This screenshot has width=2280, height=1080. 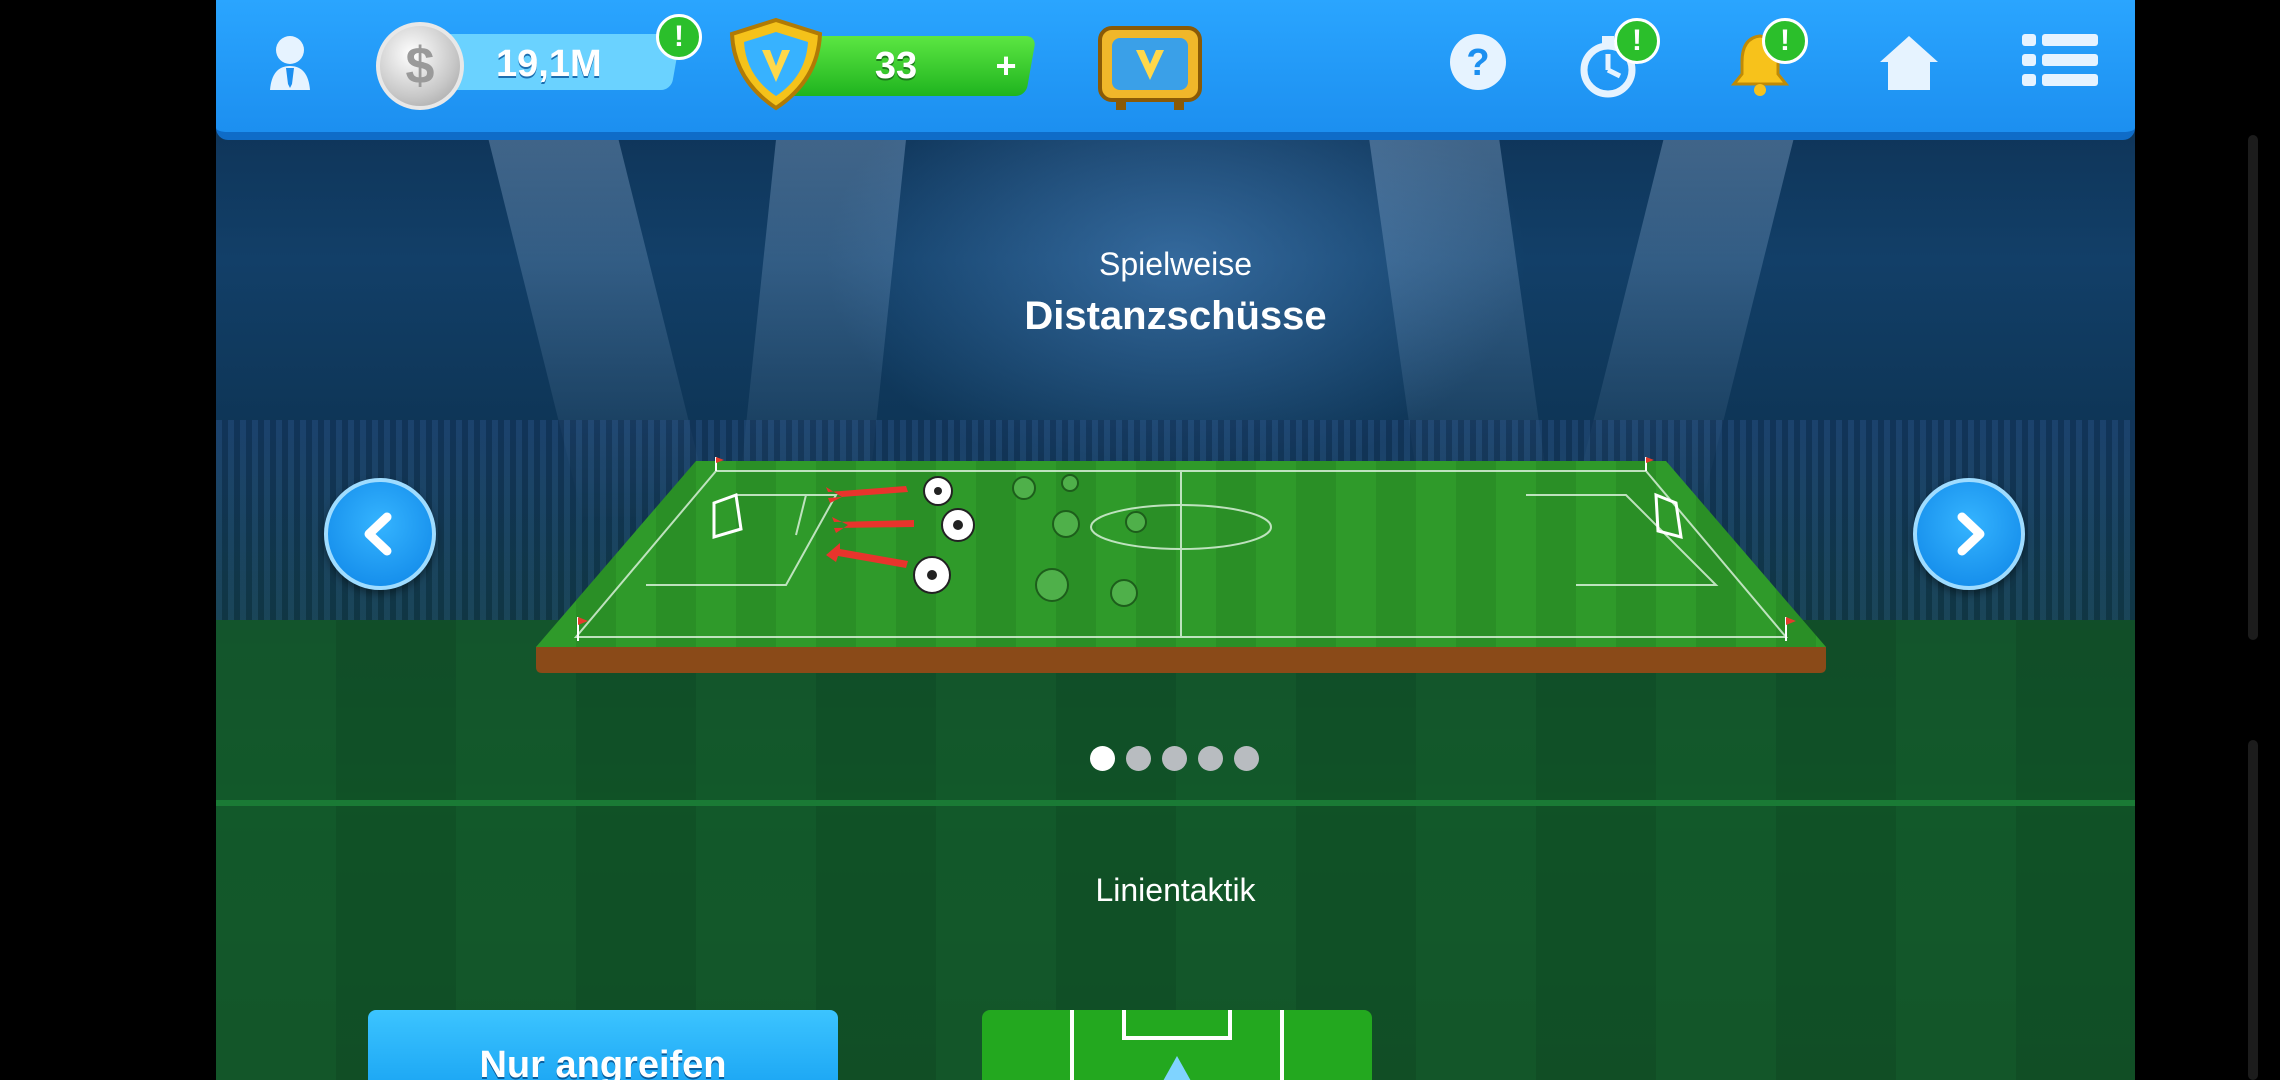 I want to click on home-icon, so click(x=1909, y=62).